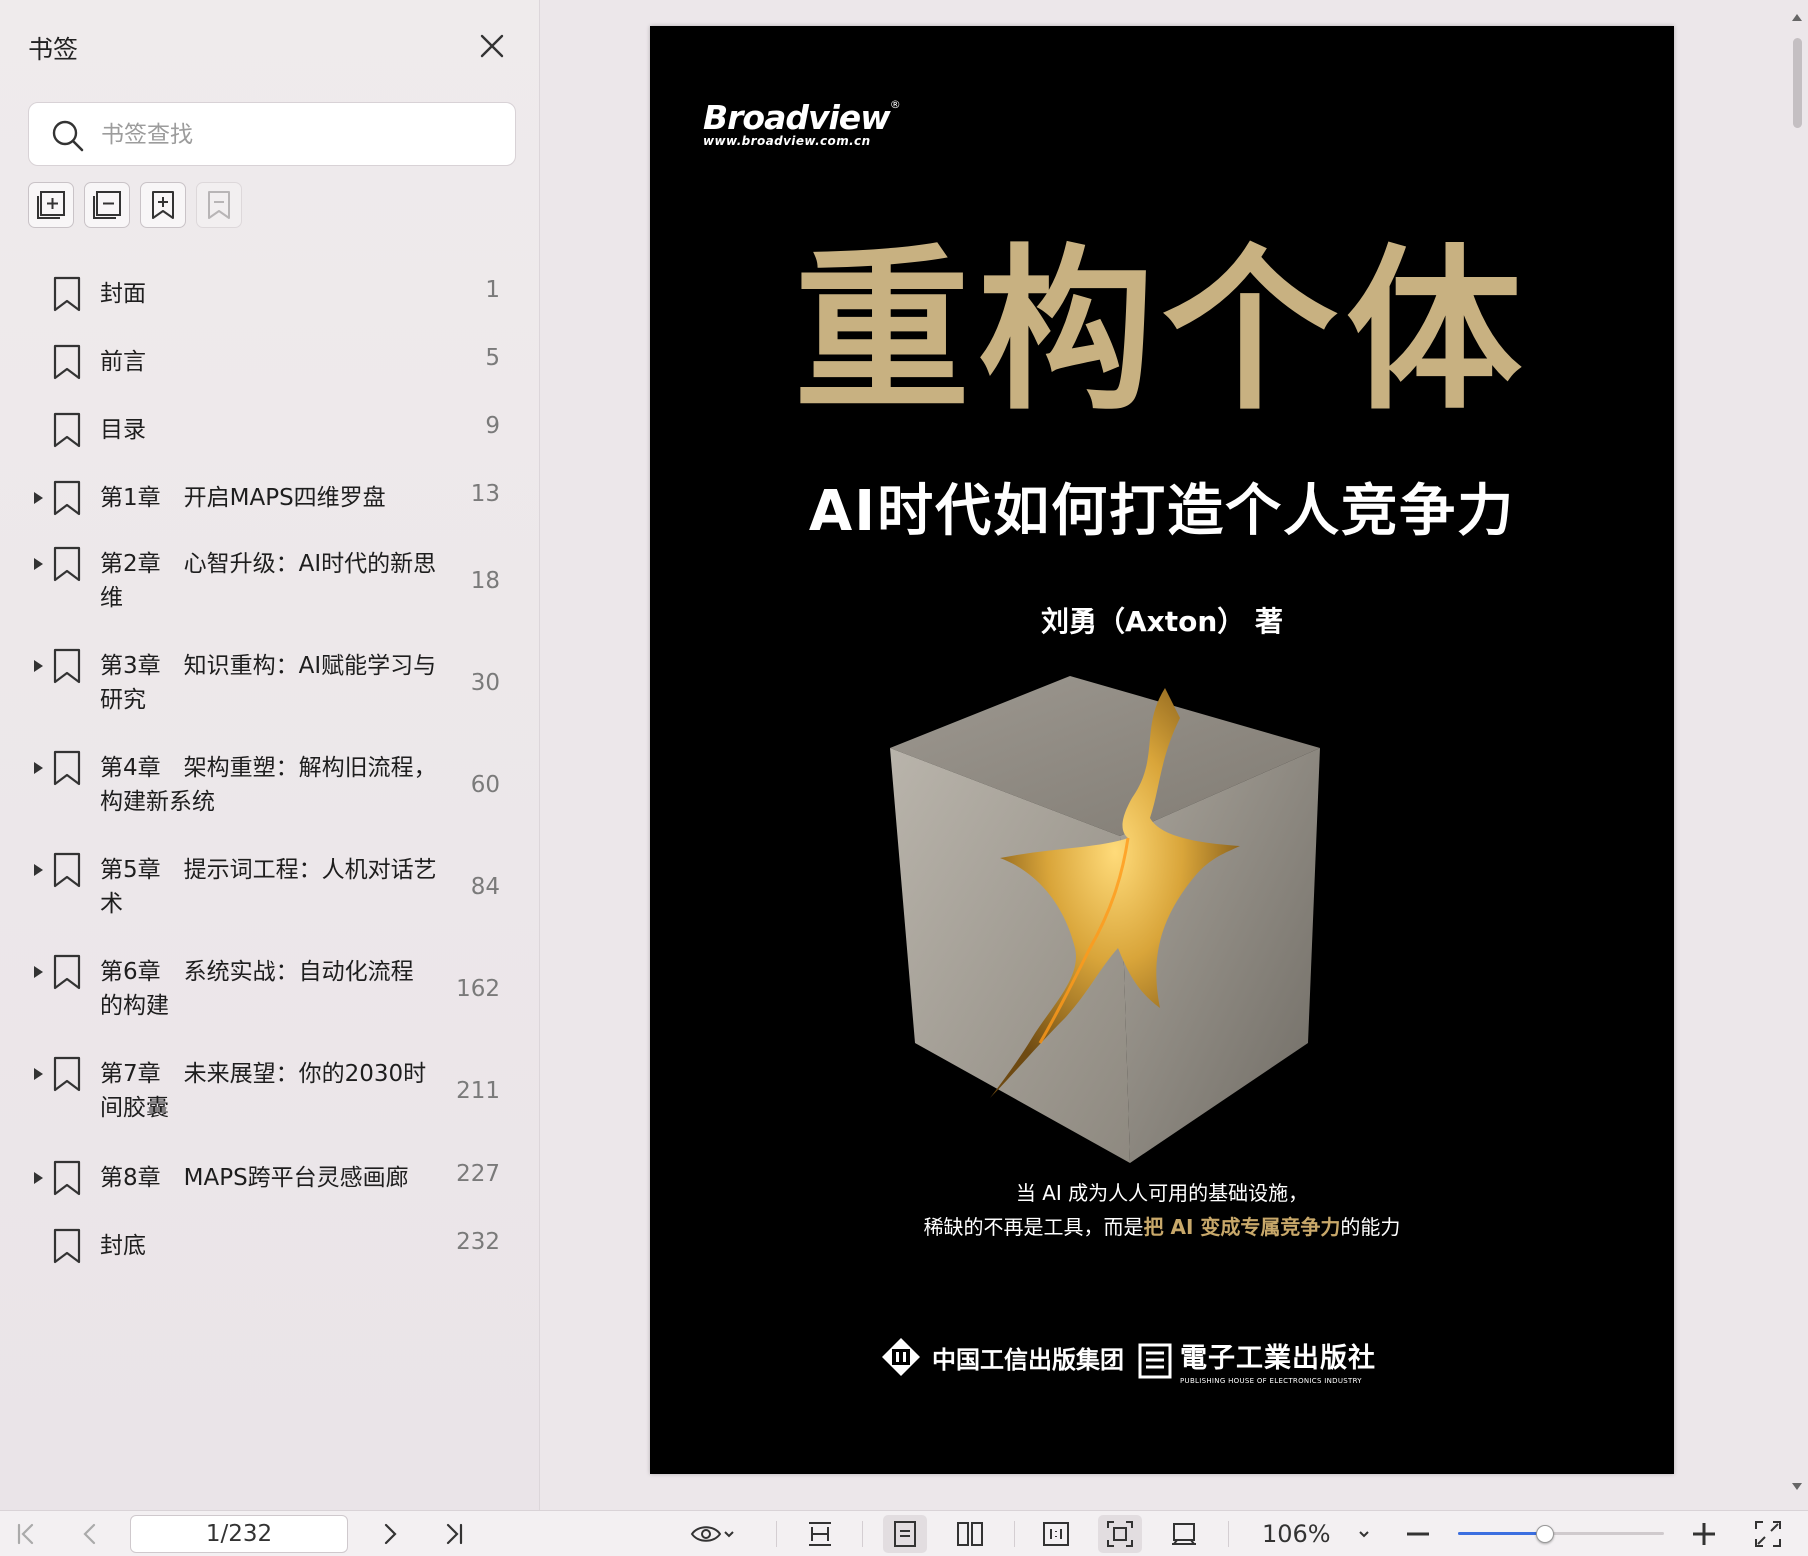 The height and width of the screenshot is (1556, 1808). I want to click on bookmark-item: 第4章 架构重塑：解构旧流程， 构建新系统 60, so click(270, 789).